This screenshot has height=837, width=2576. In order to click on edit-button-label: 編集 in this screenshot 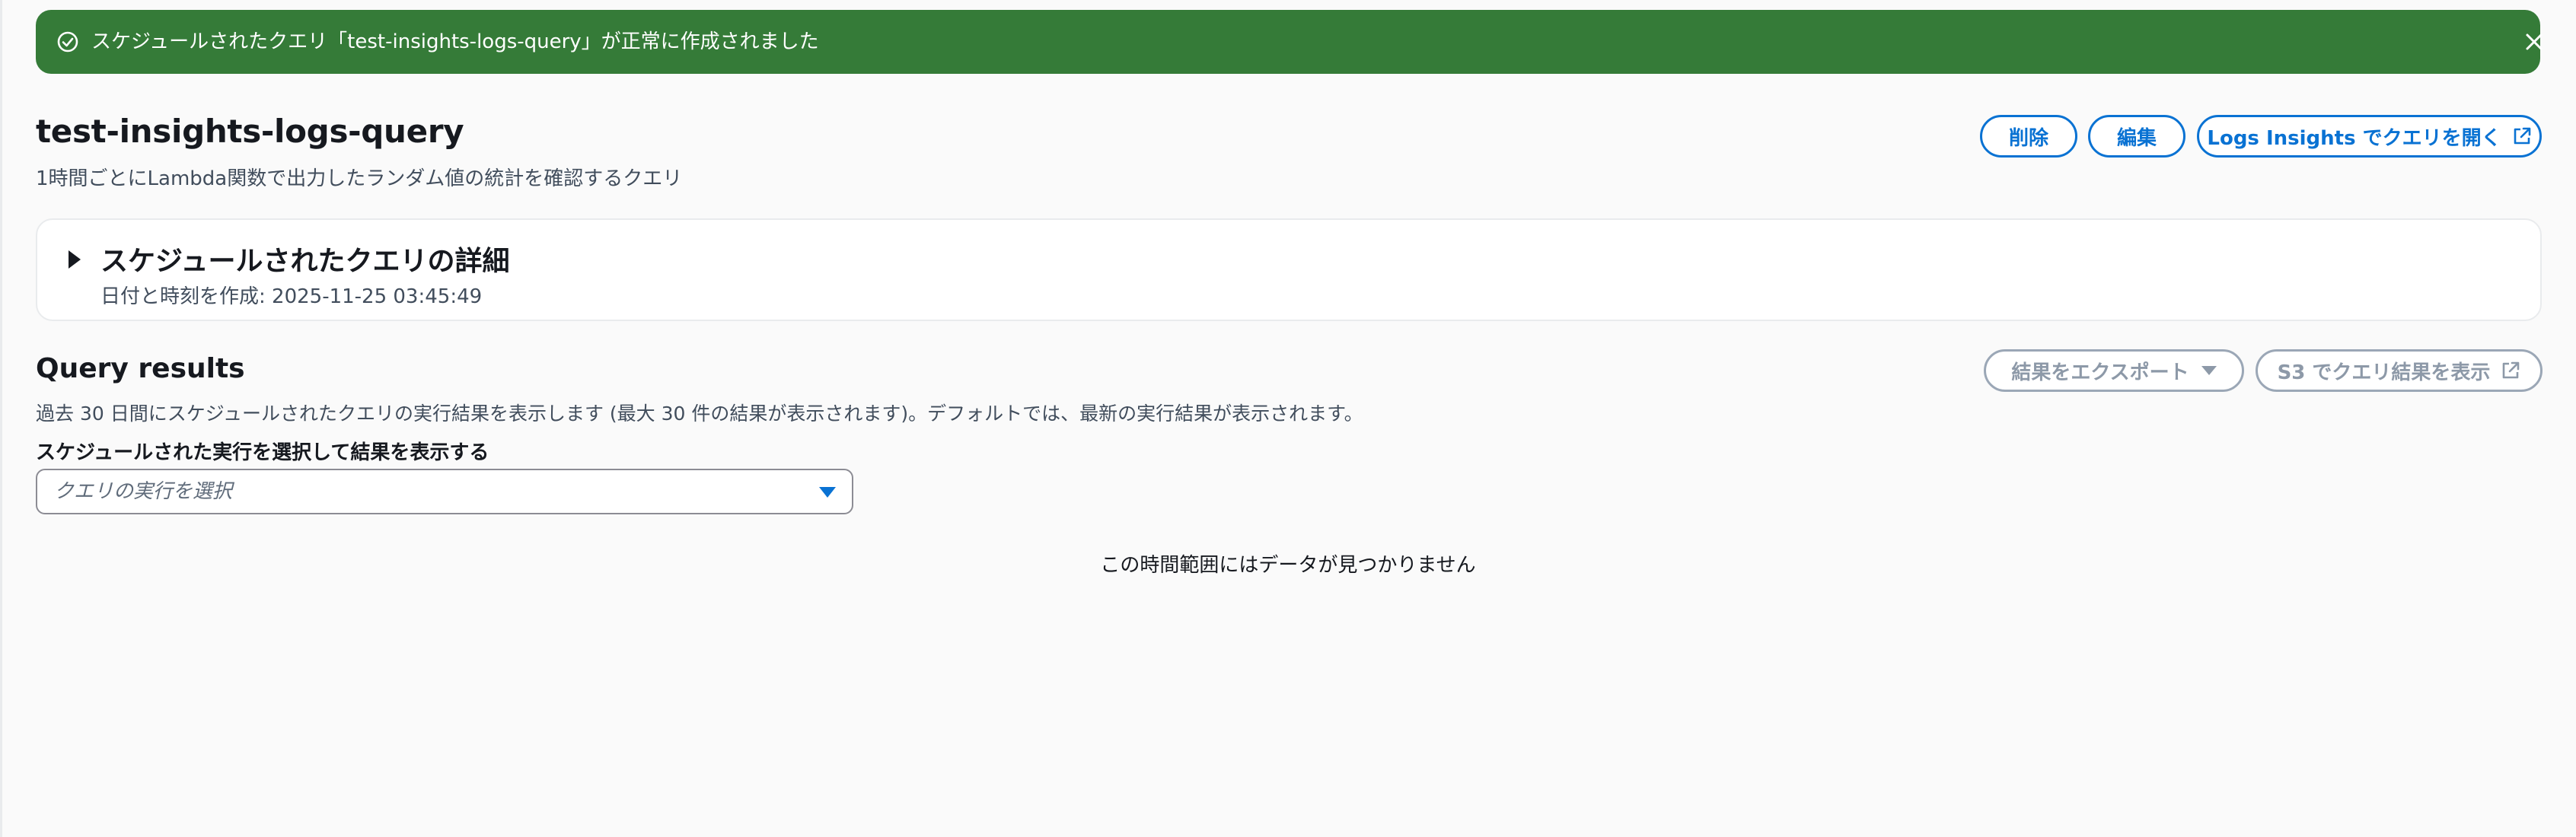, I will do `click(2136, 138)`.